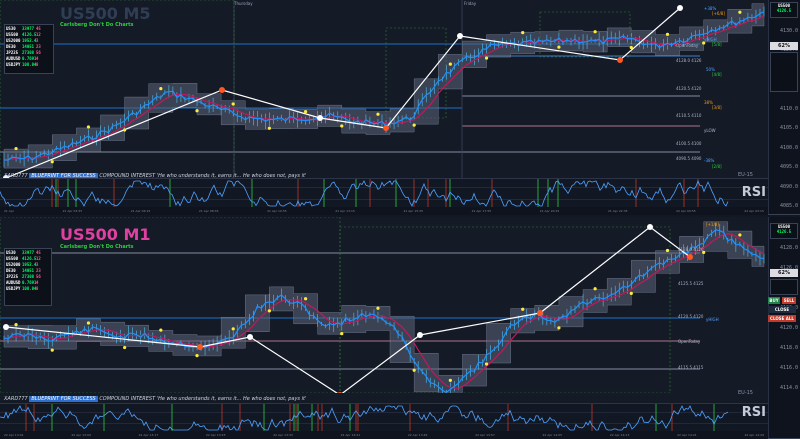 Image resolution: width=800 pixels, height=439 pixels. Describe the element at coordinates (788, 108) in the screenshot. I see `scale-tick: 4110.0` at that location.